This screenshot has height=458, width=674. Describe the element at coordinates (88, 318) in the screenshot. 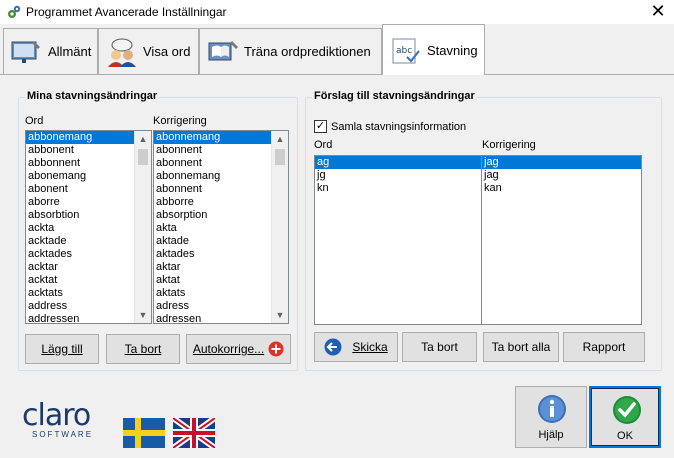

I see `list-item: addressen` at that location.